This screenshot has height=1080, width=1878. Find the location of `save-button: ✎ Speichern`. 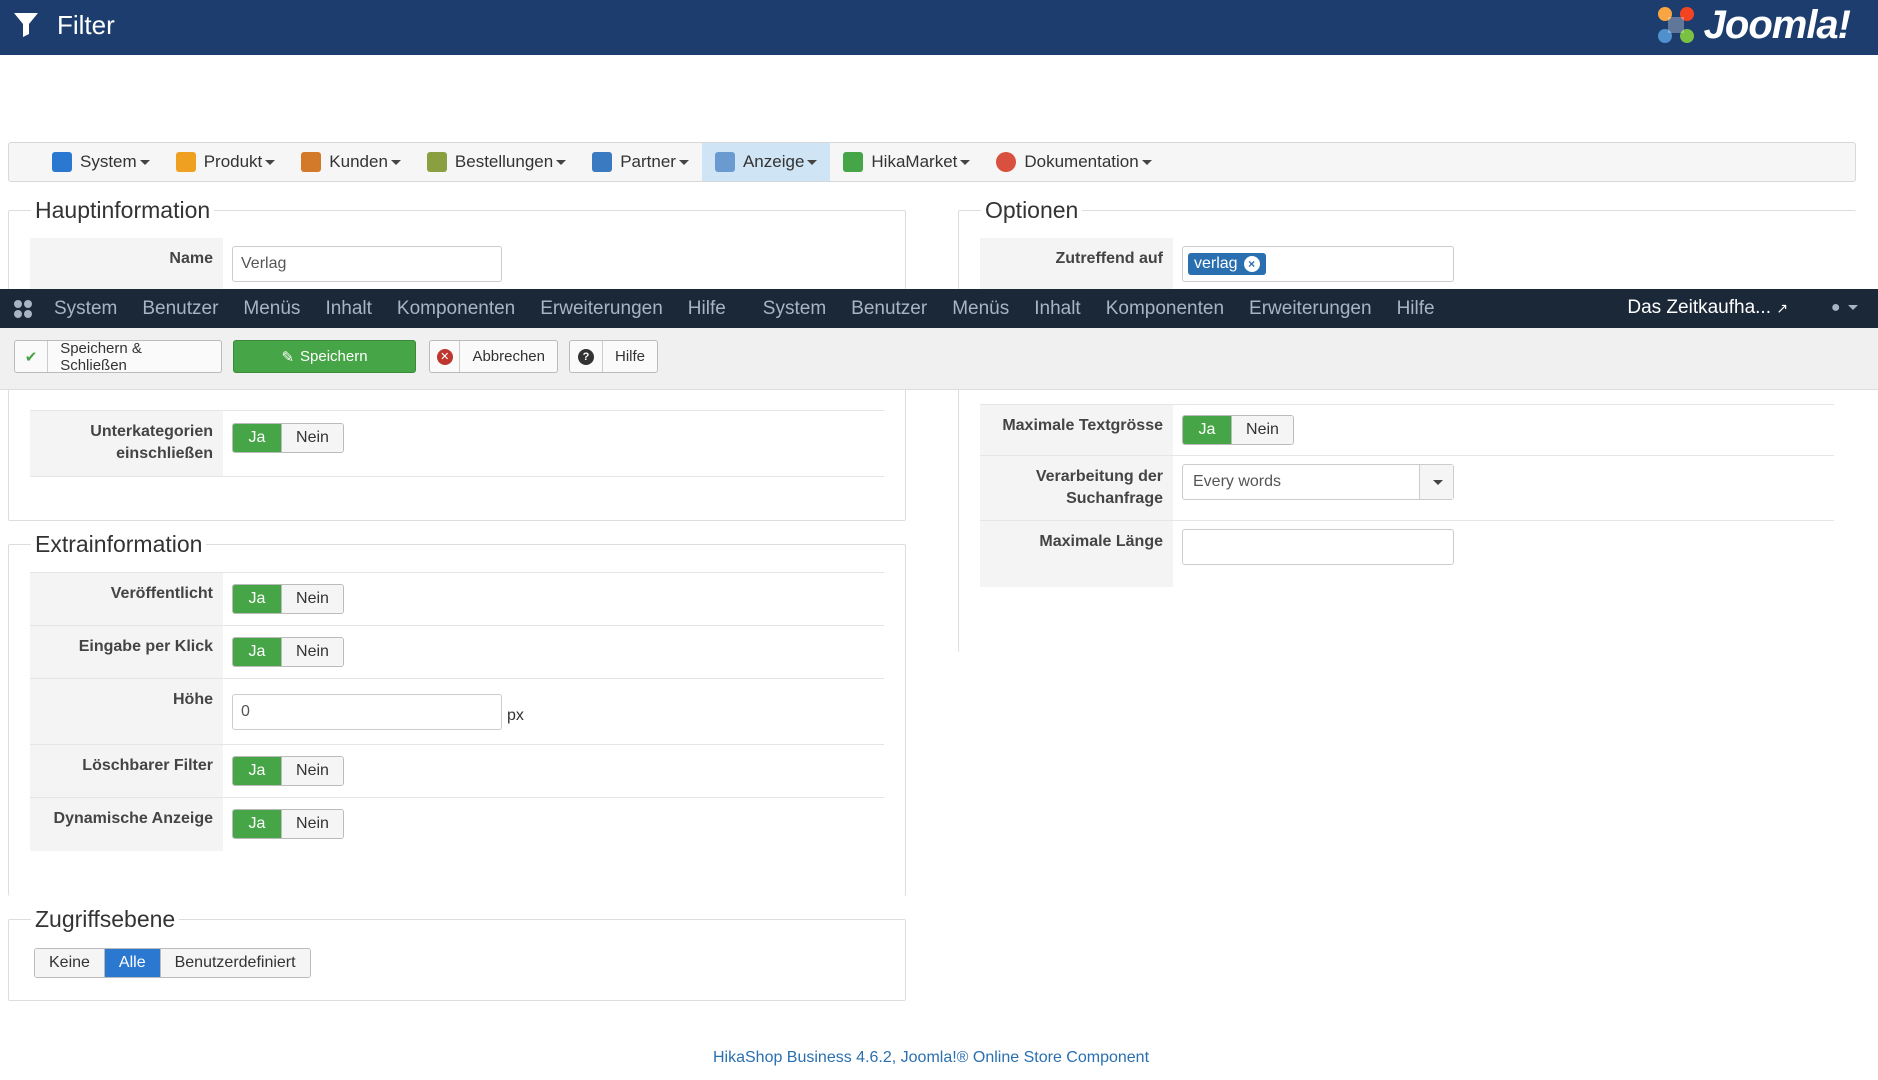

save-button: ✎ Speichern is located at coordinates (324, 356).